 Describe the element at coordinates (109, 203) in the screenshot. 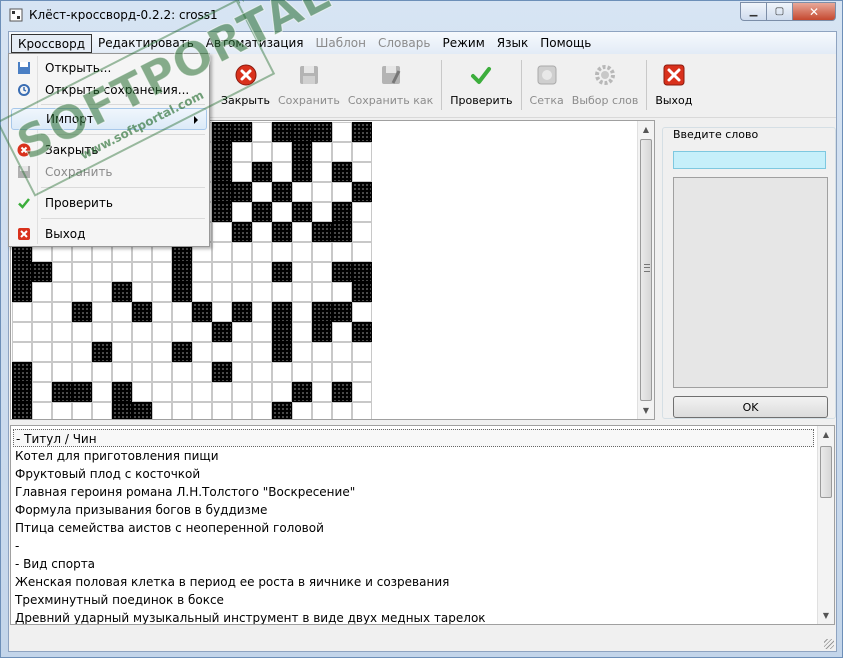

I see `menu-item-check: Проверить` at that location.